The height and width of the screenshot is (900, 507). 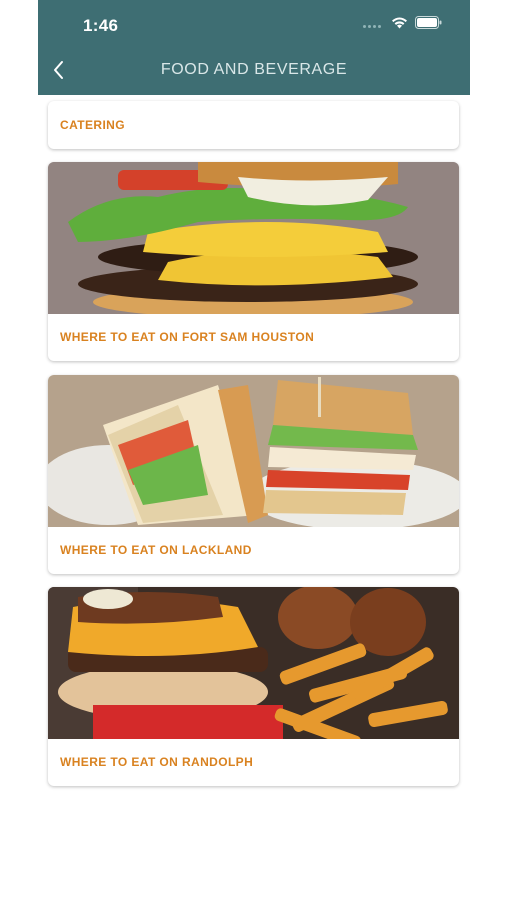 I want to click on card-label-bar: WHERE TO EAT ON RANDOLPH, so click(x=253, y=762).